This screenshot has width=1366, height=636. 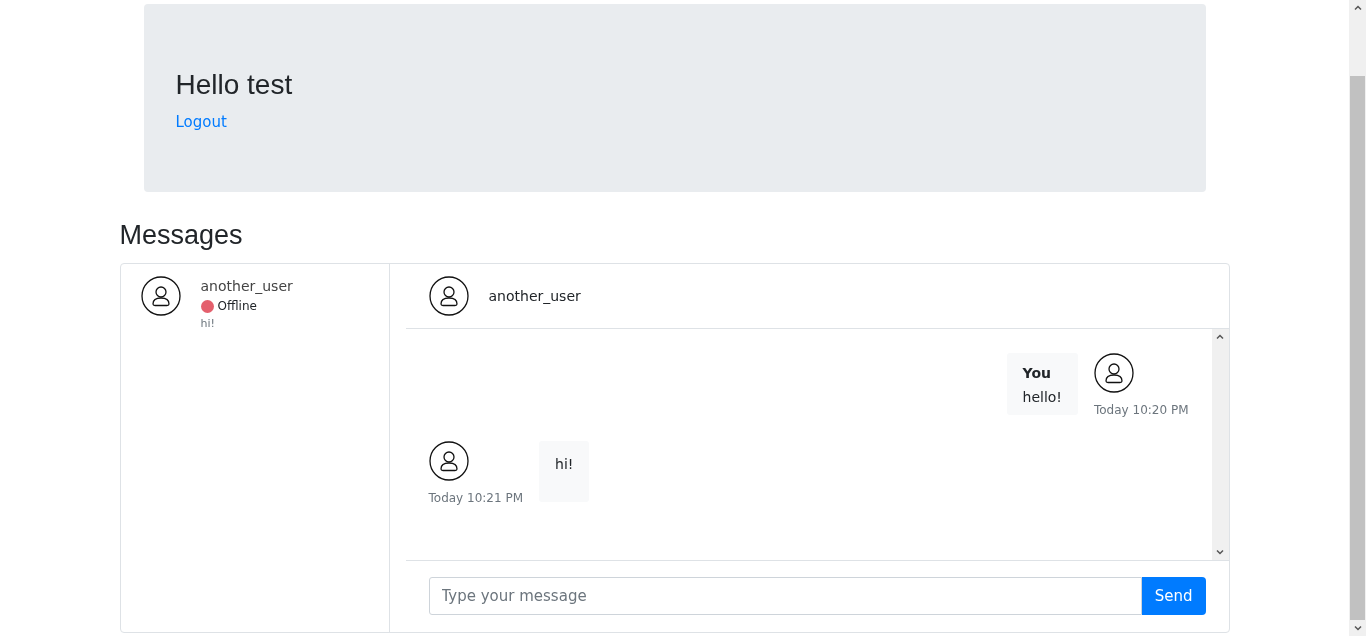 I want to click on message-time: Today 10:20 PM, so click(x=1141, y=410).